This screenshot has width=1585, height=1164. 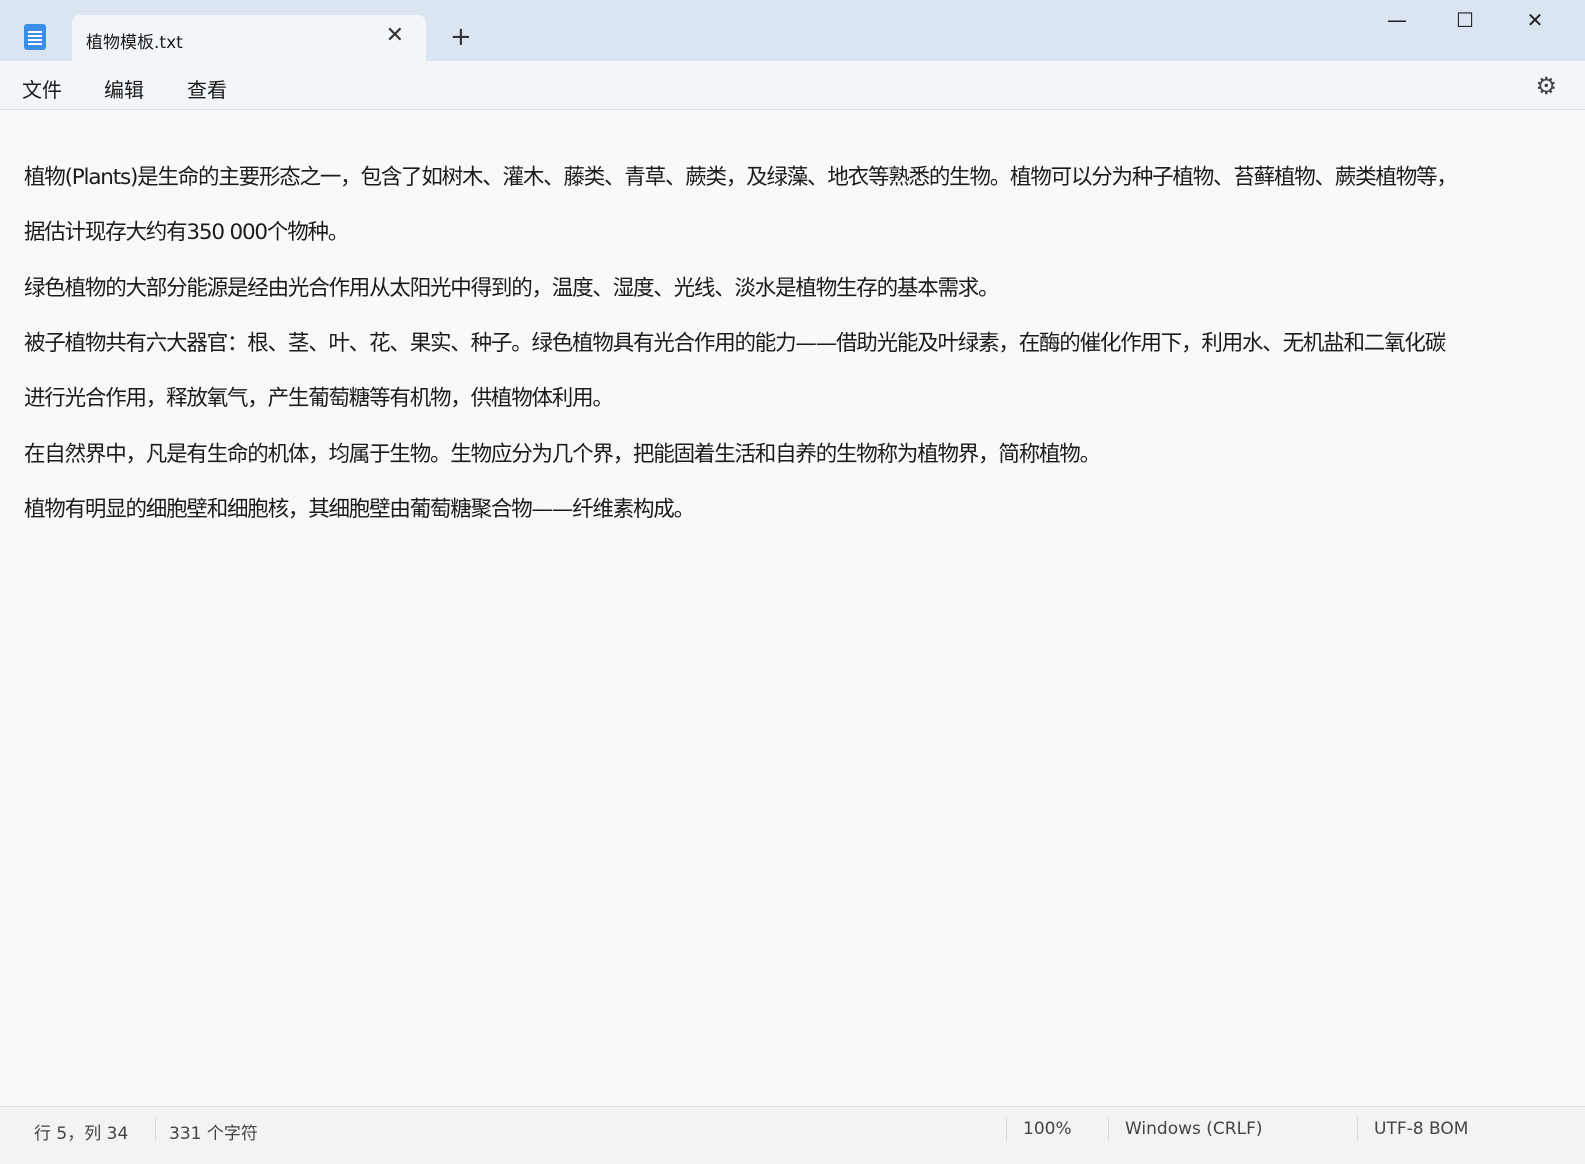 What do you see at coordinates (35, 37) in the screenshot?
I see `notepad-app-icon` at bounding box center [35, 37].